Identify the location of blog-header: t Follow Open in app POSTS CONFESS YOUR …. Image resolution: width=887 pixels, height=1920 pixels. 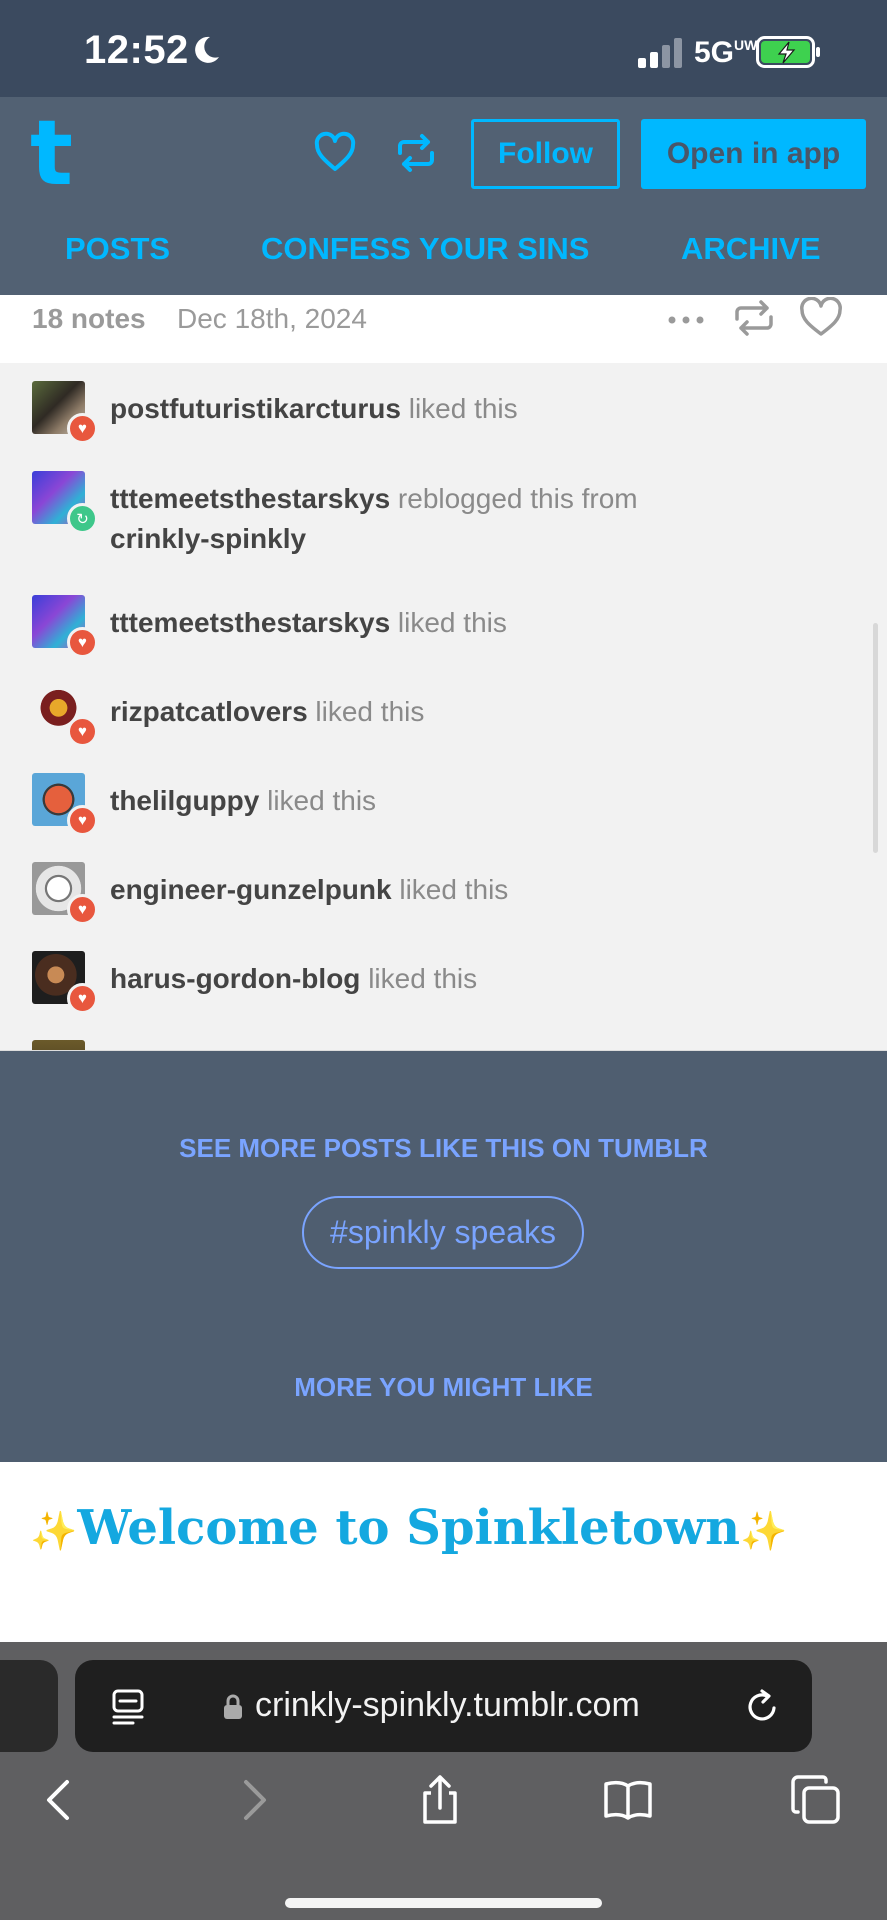
(443, 196).